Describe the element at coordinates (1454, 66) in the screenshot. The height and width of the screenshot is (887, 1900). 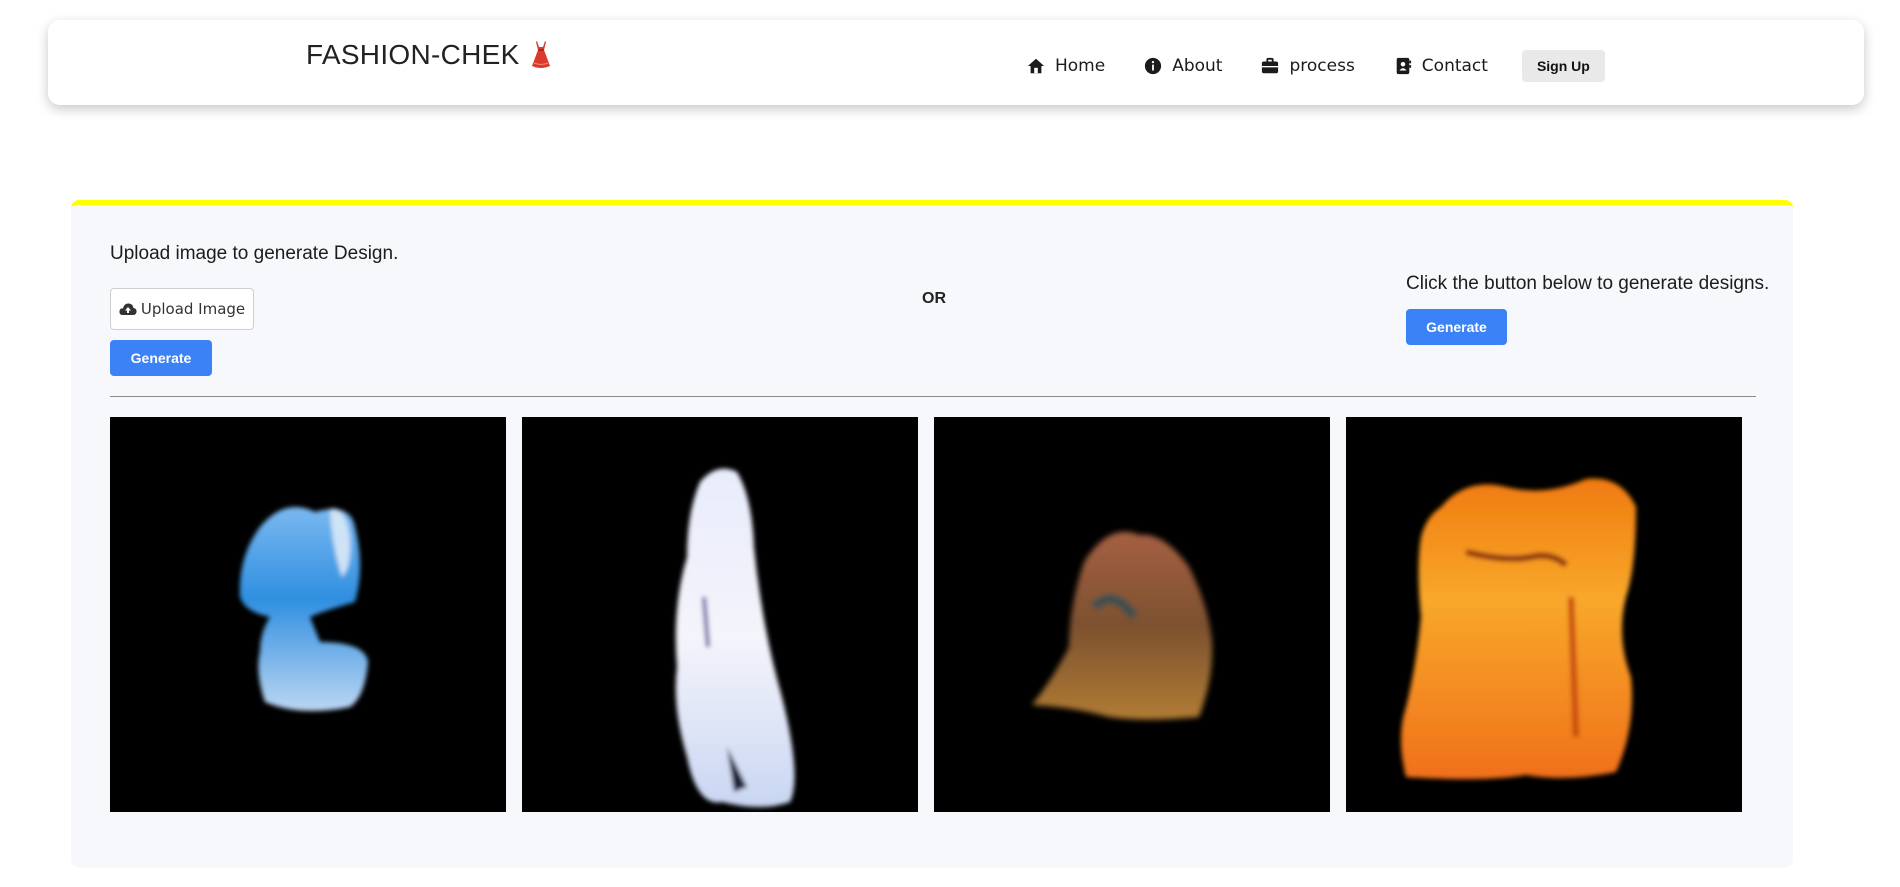
I see `nav-contact-label: Contact` at that location.